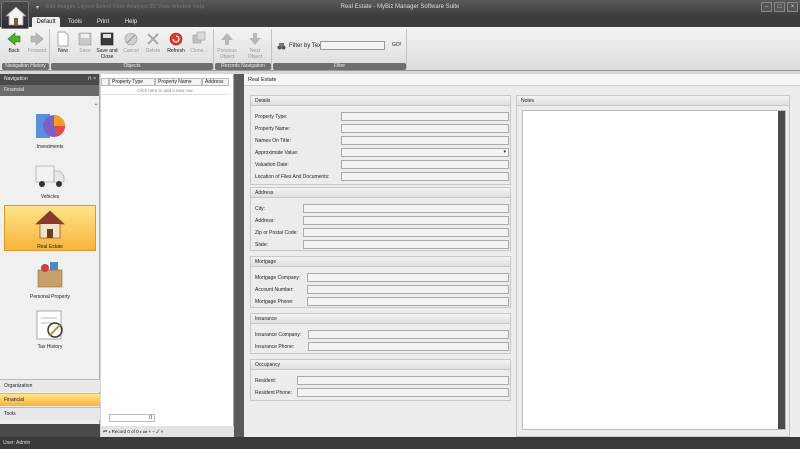 This screenshot has height=449, width=800. I want to click on section-title: Mortgage, so click(380, 262).